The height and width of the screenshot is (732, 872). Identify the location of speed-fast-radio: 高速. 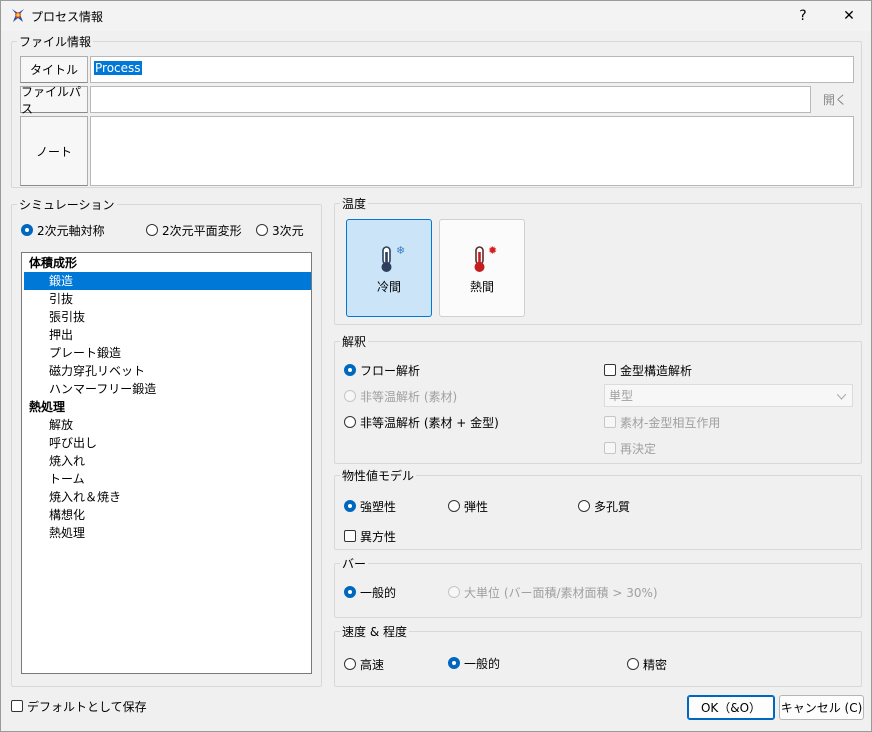
(364, 664).